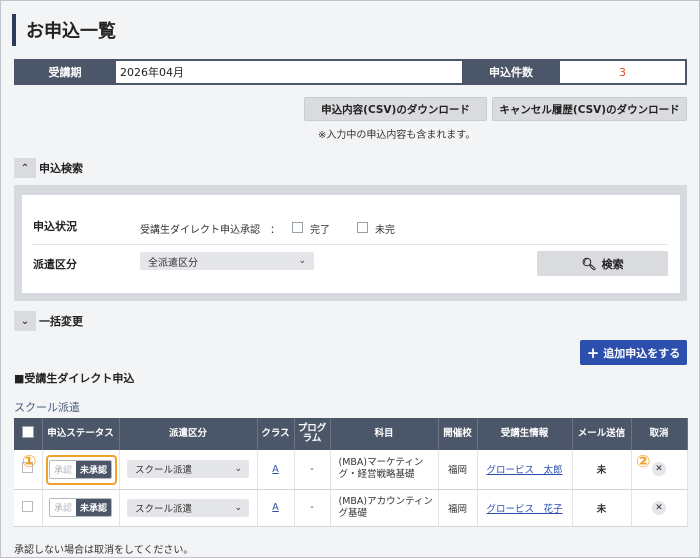 This screenshot has height=558, width=700. I want to click on search-divider, so click(350, 244).